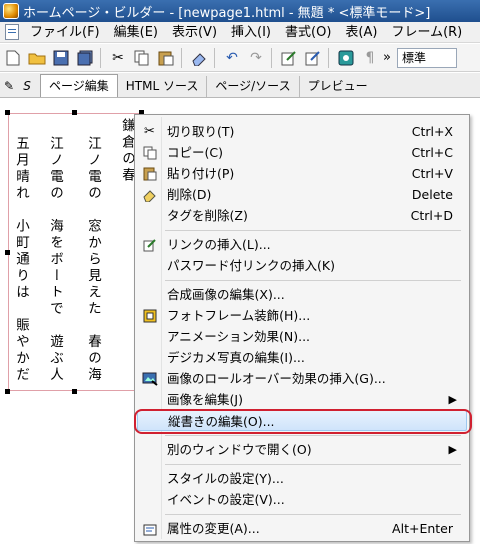 This screenshot has height=544, width=480. I want to click on toolbar: ✂ ↶ ↷ ¶ » 標準, so click(240, 58).